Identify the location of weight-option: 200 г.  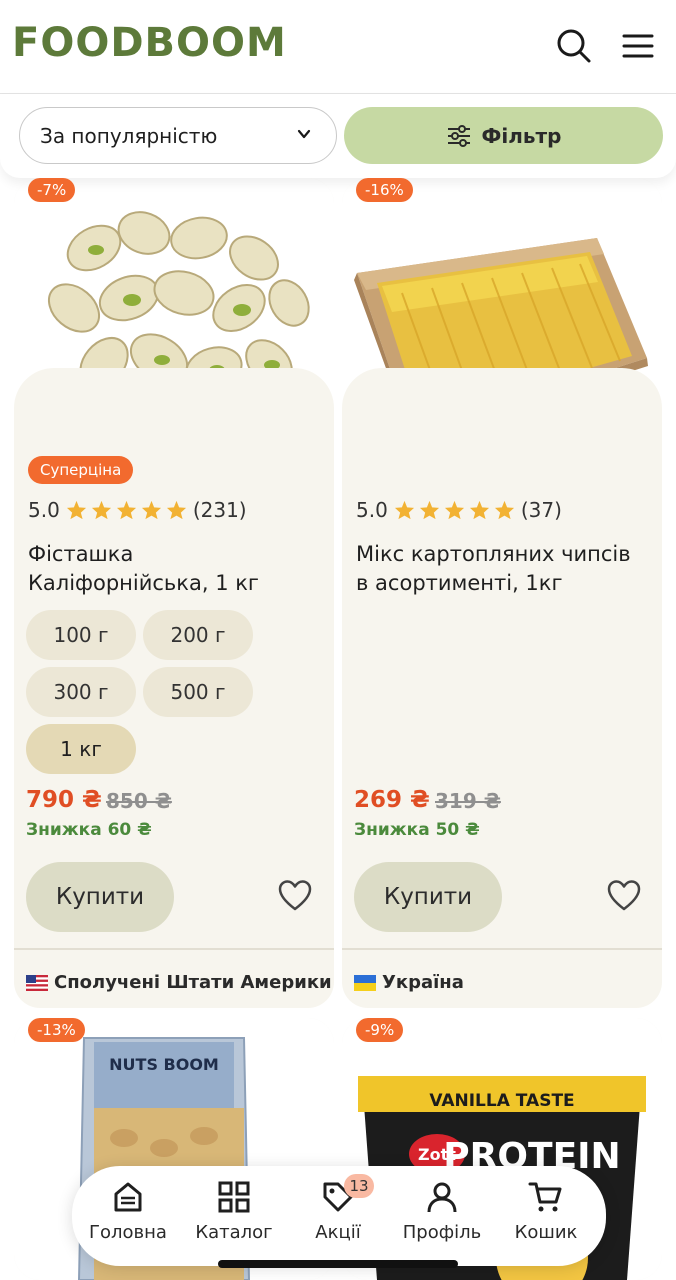
(198, 635).